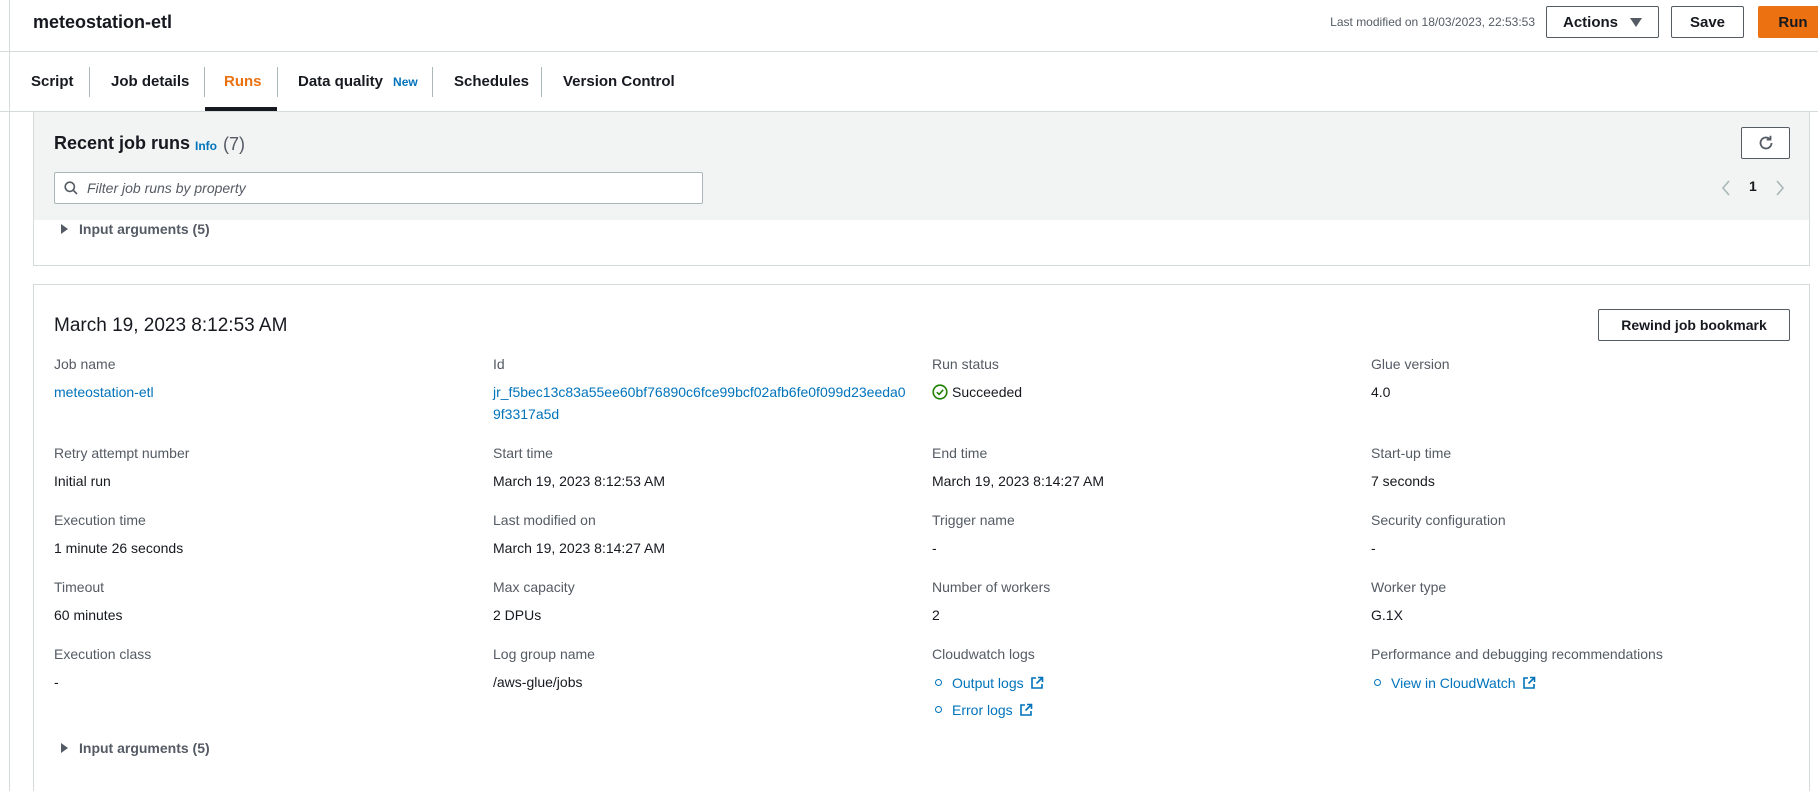 This screenshot has width=1818, height=791. What do you see at coordinates (206, 146) in the screenshot?
I see `info-link: Info` at bounding box center [206, 146].